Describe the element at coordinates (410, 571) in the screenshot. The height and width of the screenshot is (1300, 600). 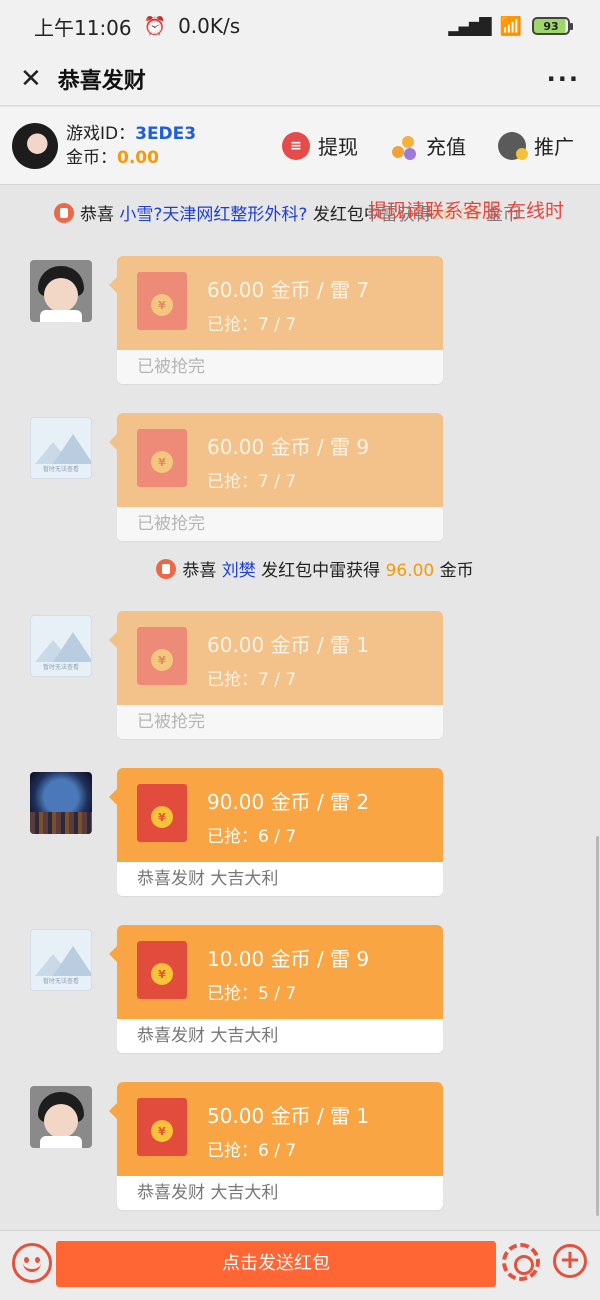
I see `notice-amount: 96.00` at that location.